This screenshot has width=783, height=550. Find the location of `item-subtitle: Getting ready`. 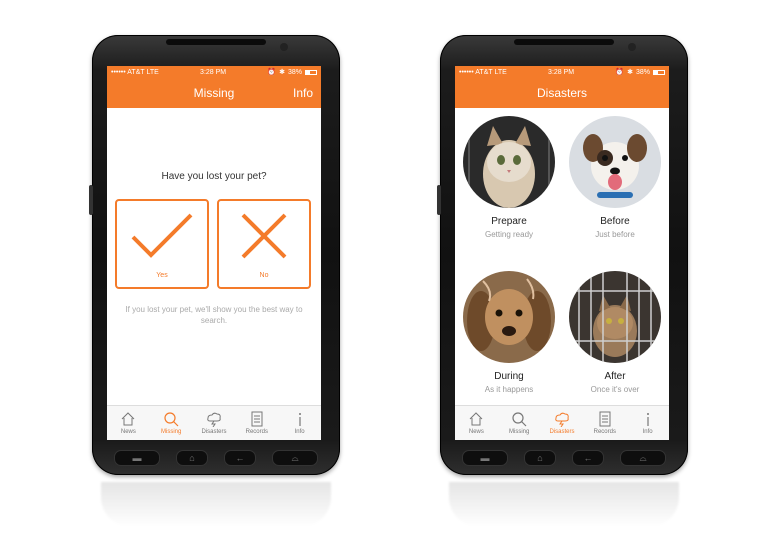

item-subtitle: Getting ready is located at coordinates (509, 234).